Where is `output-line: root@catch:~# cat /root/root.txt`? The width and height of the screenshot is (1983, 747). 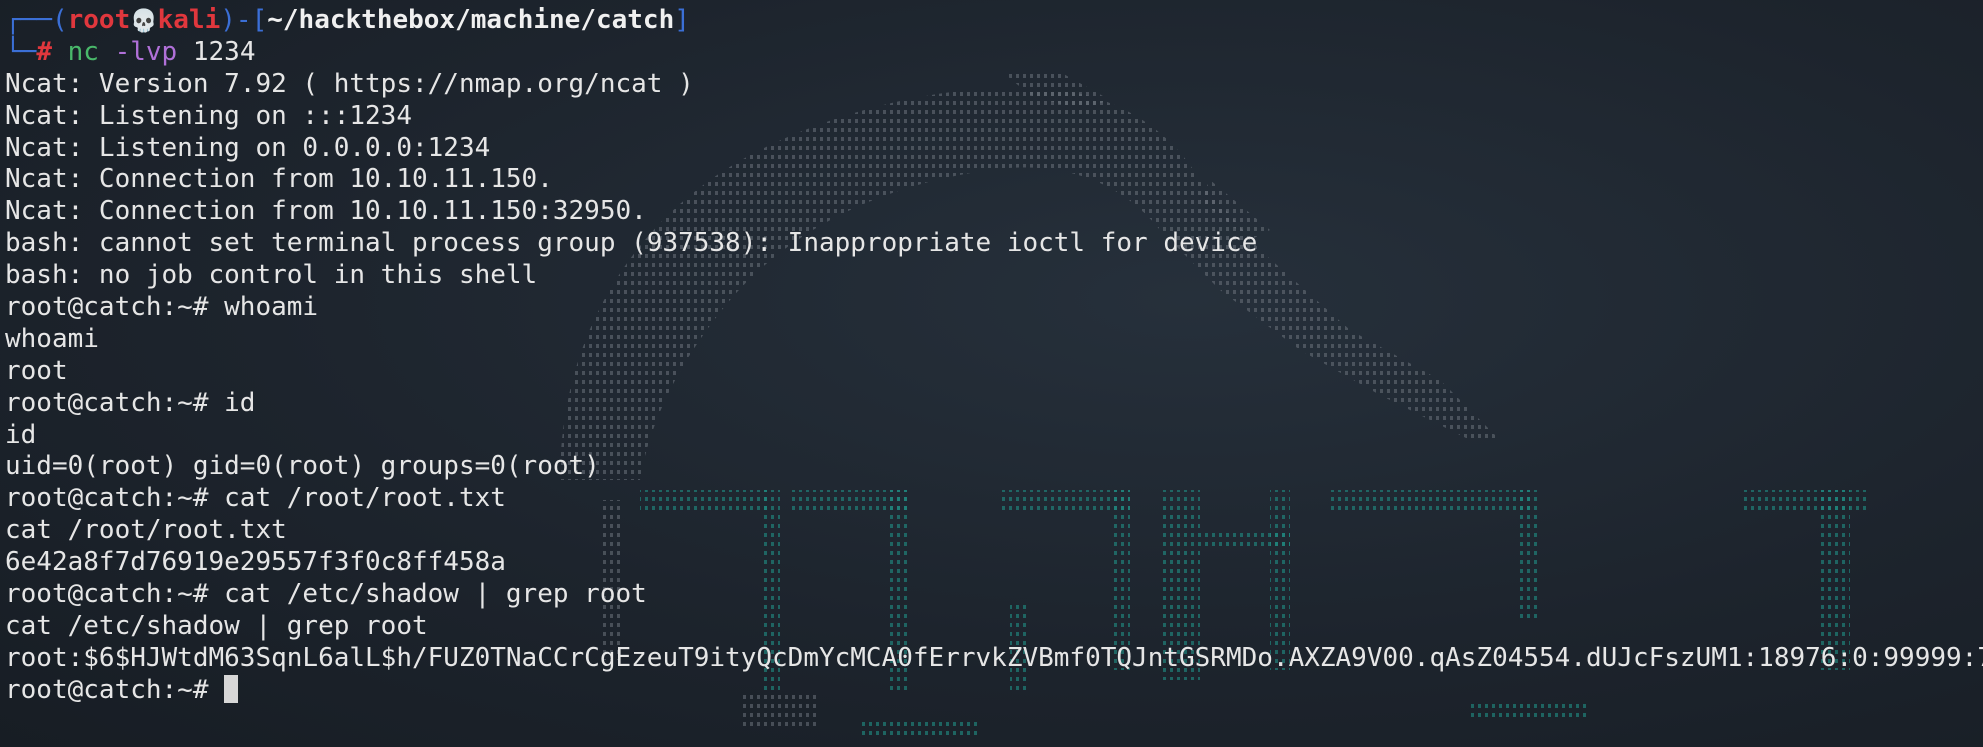
output-line: root@catch:~# cat /root/root.txt is located at coordinates (255, 498).